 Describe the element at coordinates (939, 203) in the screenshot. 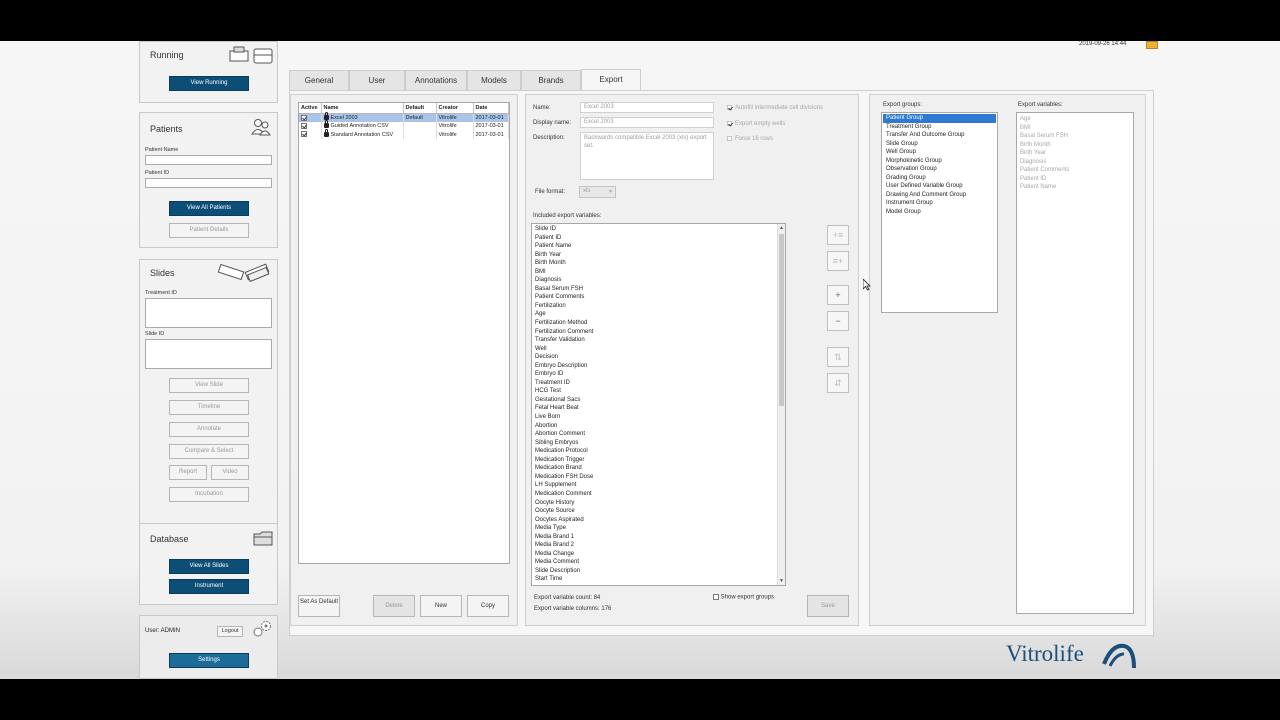

I see `group-list-item: Instrument Group` at that location.